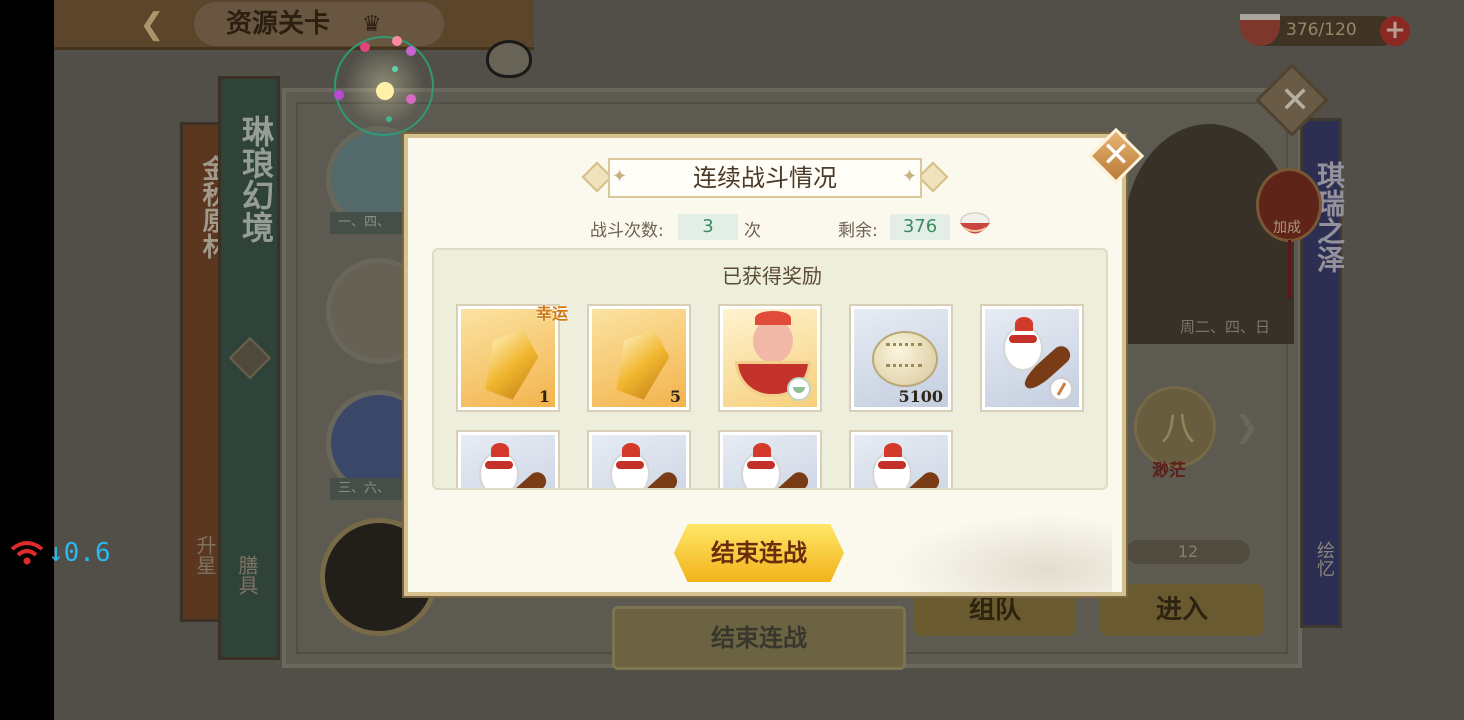  Describe the element at coordinates (1287, 228) in the screenshot. I see `bonus-label: 加成` at that location.